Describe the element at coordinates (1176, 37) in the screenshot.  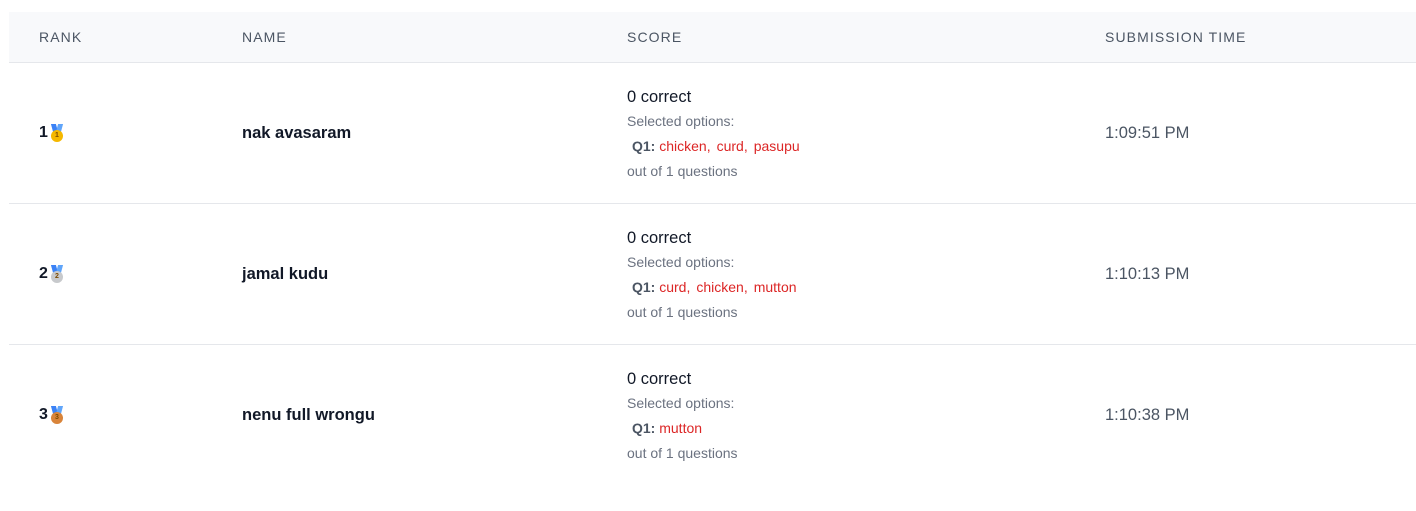
I see `column-header-submission-time: Submission Time` at that location.